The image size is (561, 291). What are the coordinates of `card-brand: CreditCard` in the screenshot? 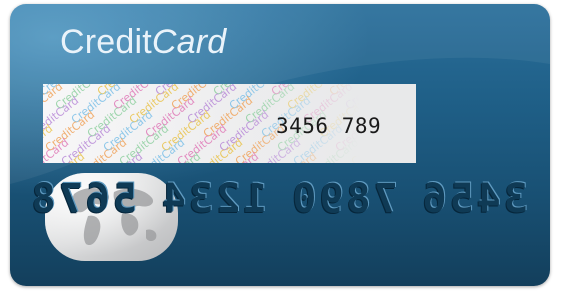 It's located at (143, 42).